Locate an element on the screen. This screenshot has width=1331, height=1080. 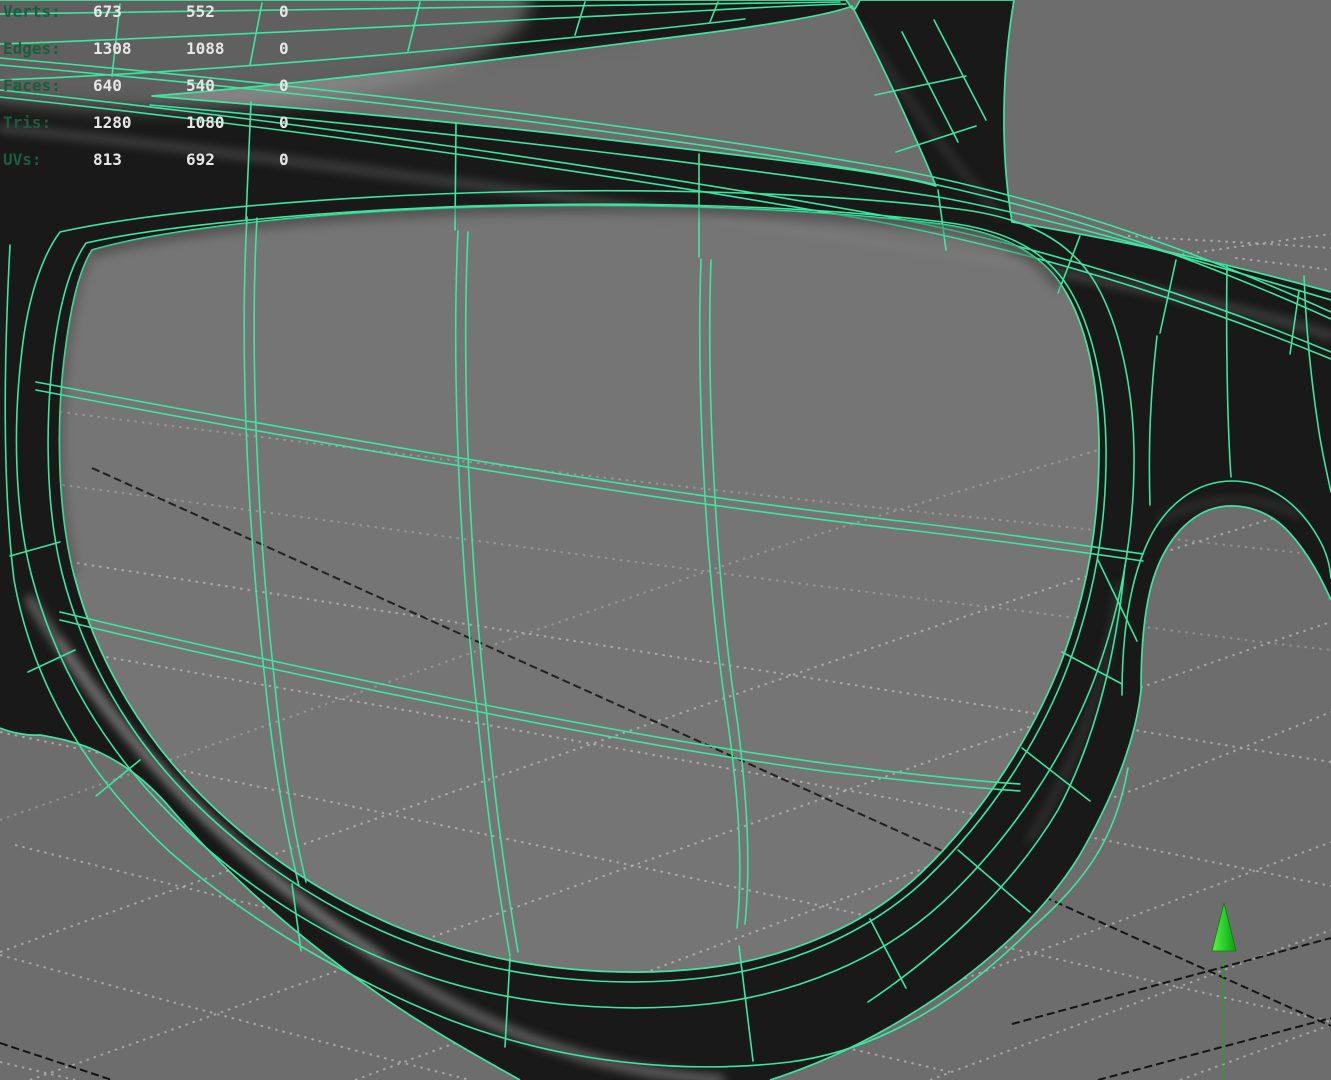
hud-label: Verts: is located at coordinates (32, 11).